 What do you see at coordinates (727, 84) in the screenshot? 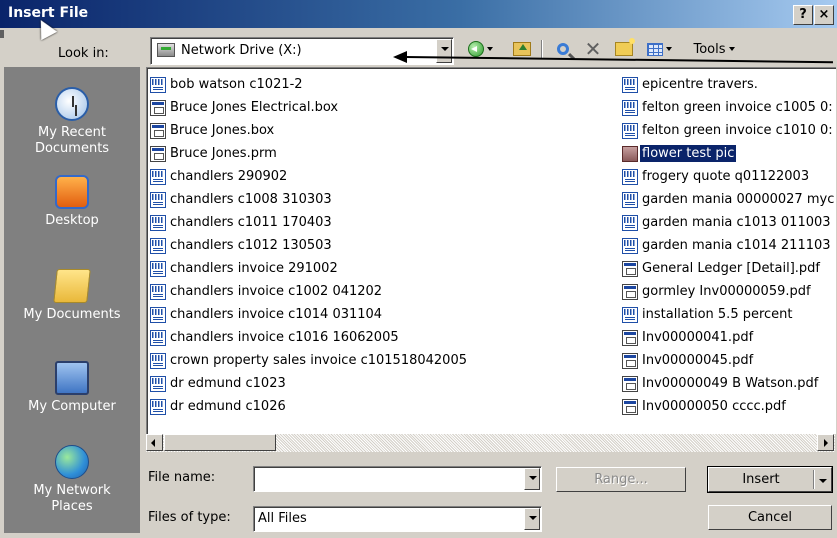
I see `list-item: epicentre travers.` at bounding box center [727, 84].